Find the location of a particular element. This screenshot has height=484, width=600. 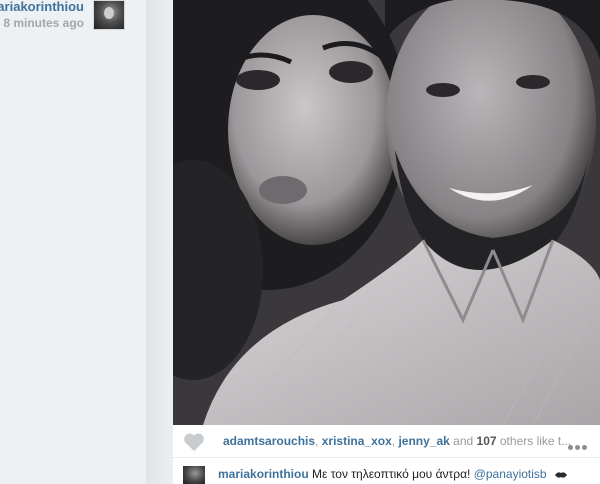

likes-and-text: and is located at coordinates (463, 441).